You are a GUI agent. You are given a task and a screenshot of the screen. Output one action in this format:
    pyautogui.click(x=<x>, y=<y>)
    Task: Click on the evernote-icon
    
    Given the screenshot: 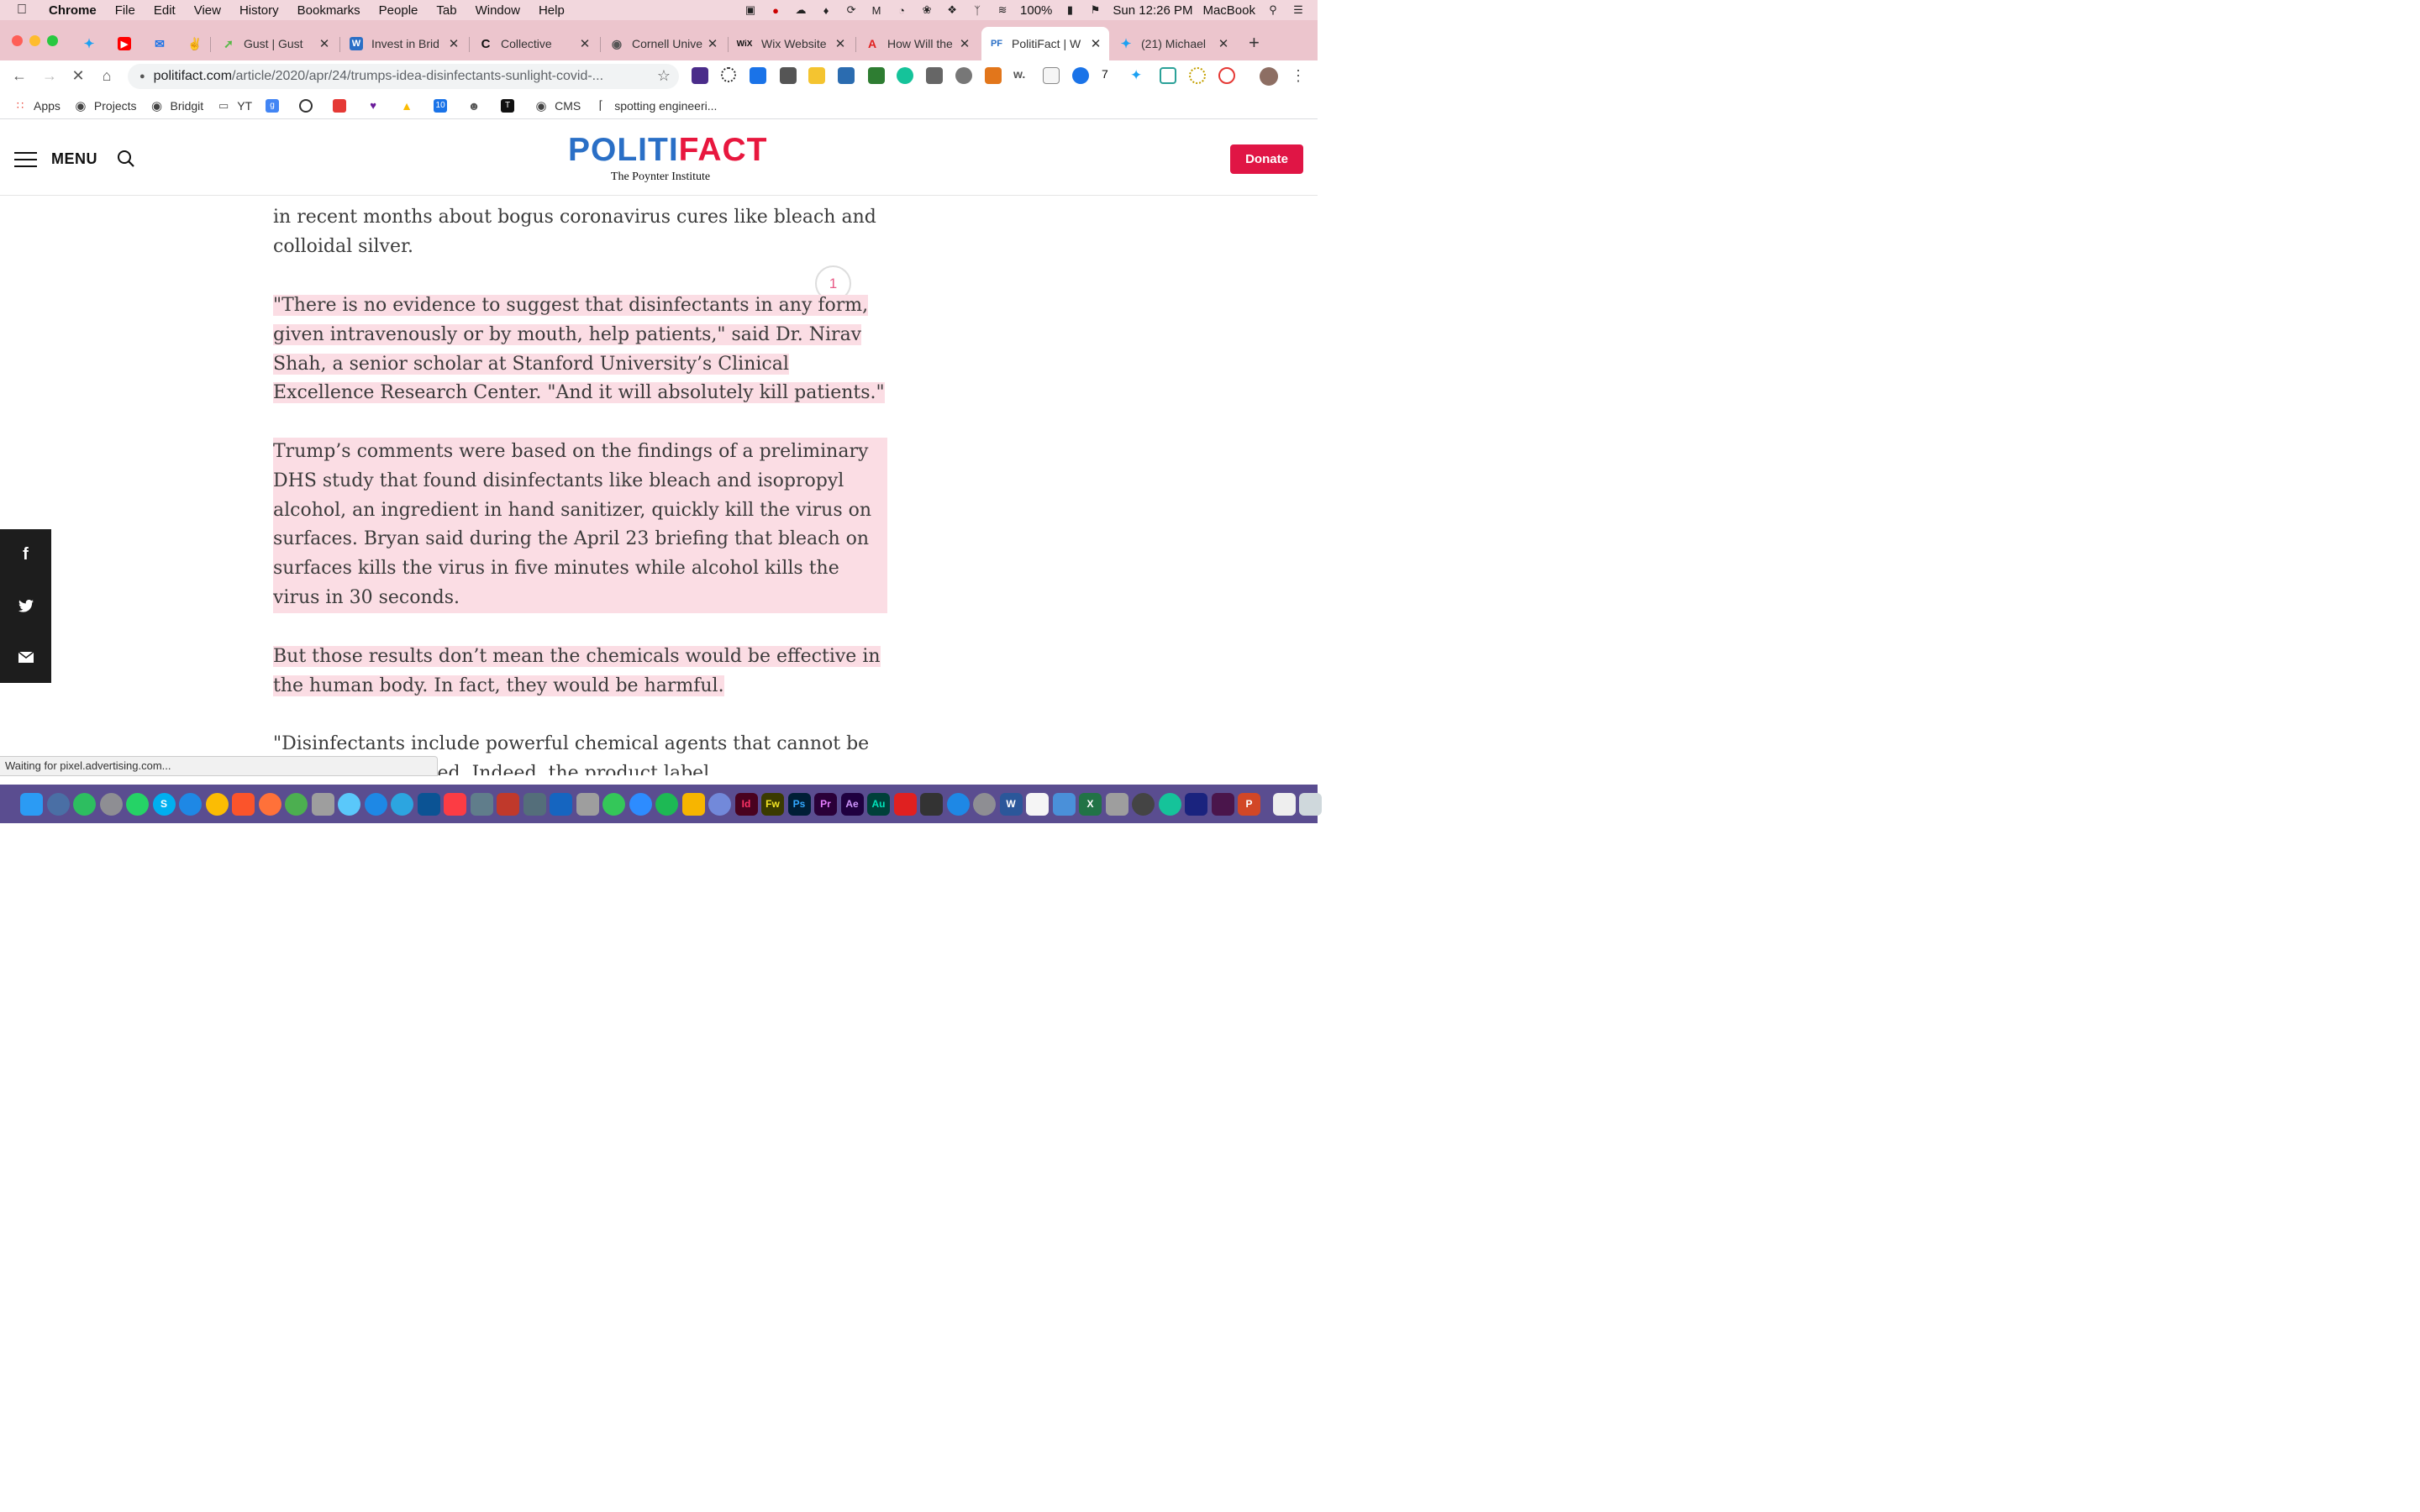 What is the action you would take?
    pyautogui.click(x=84, y=804)
    